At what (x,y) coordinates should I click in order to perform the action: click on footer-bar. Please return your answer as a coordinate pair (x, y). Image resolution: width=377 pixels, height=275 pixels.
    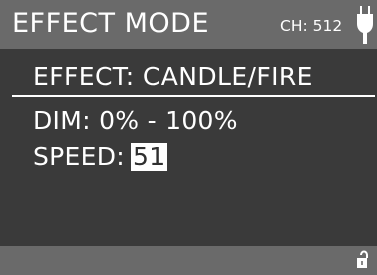
    Looking at the image, I should click on (188, 260).